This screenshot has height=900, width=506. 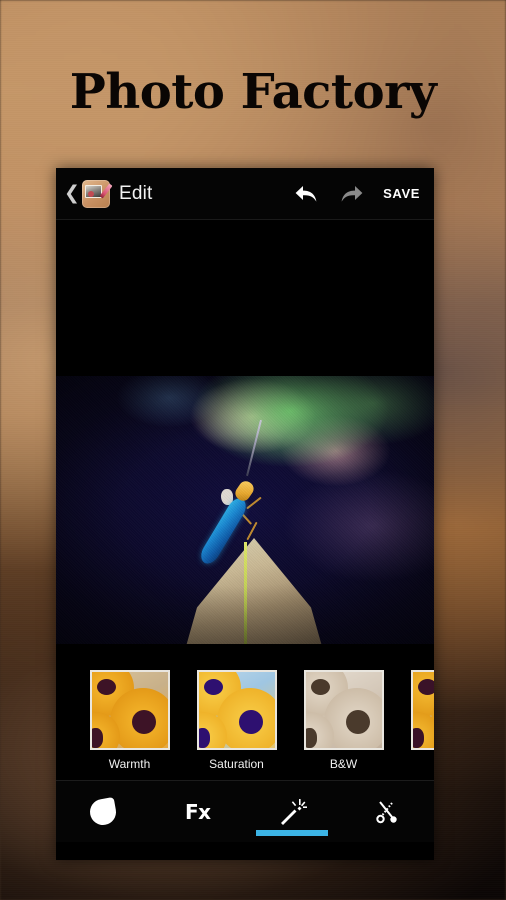 I want to click on screen-title: Edit, so click(x=136, y=193).